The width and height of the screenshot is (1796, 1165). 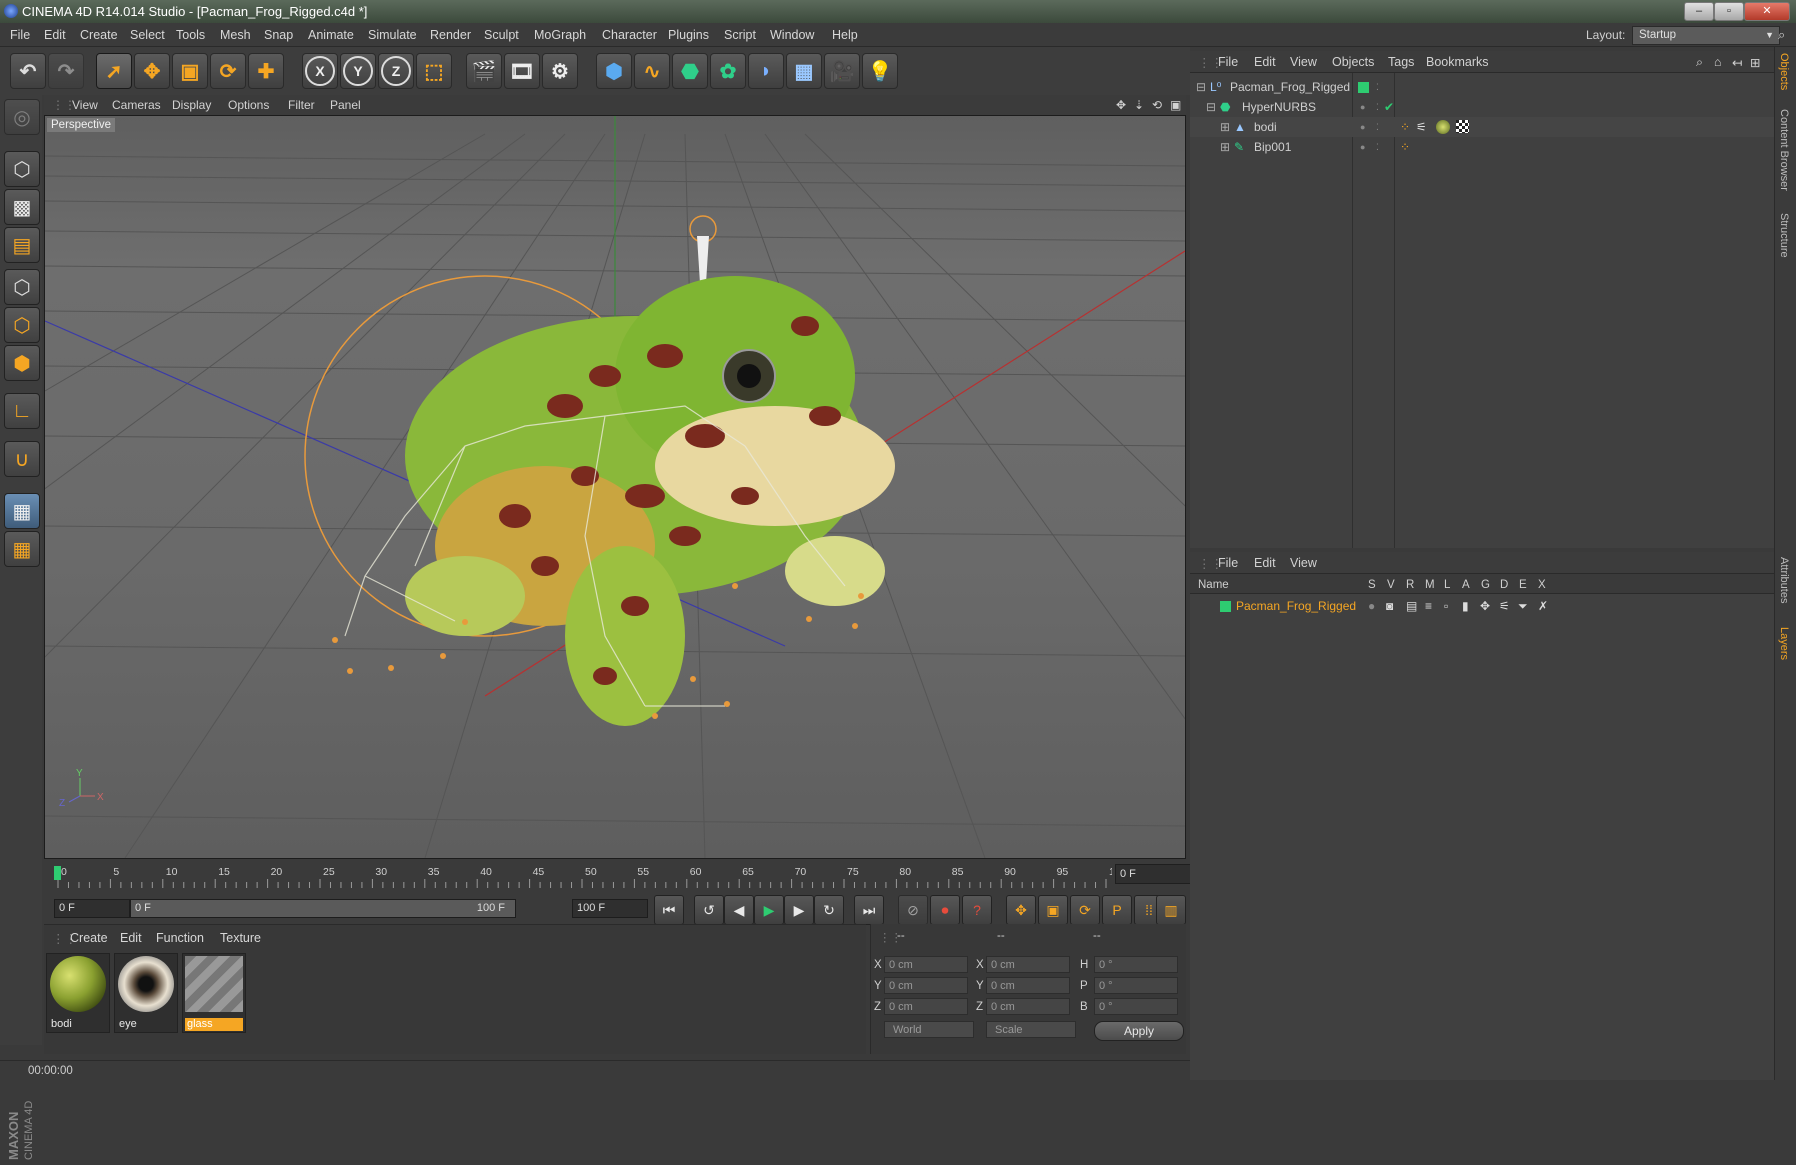 I want to click on spline-button: ∿, so click(x=652, y=71).